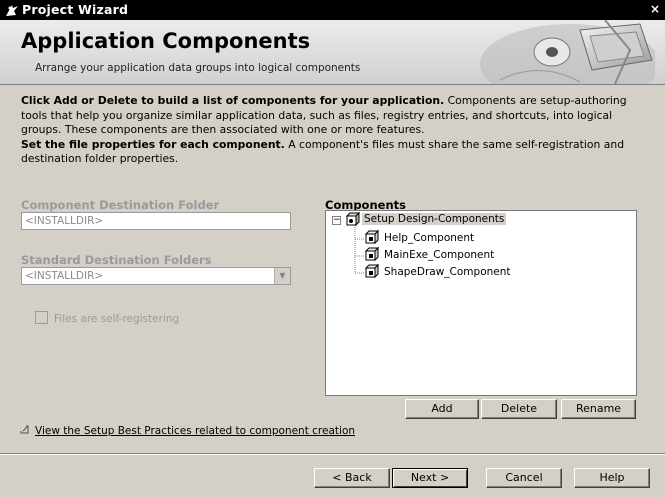 This screenshot has height=497, width=665. Describe the element at coordinates (332, 10) in the screenshot. I see `title-bar: Project Wizard ×` at that location.